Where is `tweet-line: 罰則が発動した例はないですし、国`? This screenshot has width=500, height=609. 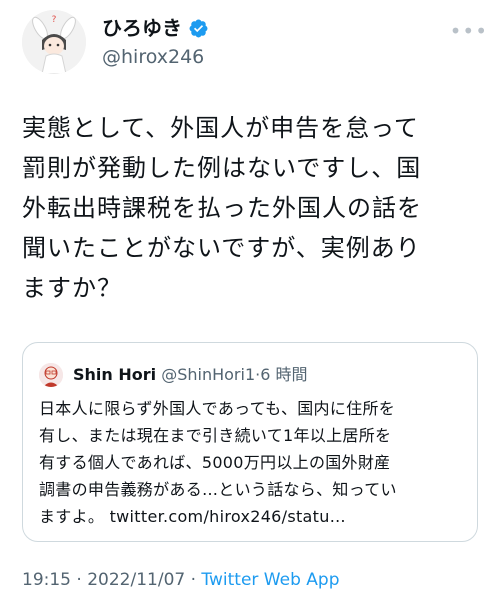
tweet-line: 罰則が発動した例はないですし、国 is located at coordinates (222, 168).